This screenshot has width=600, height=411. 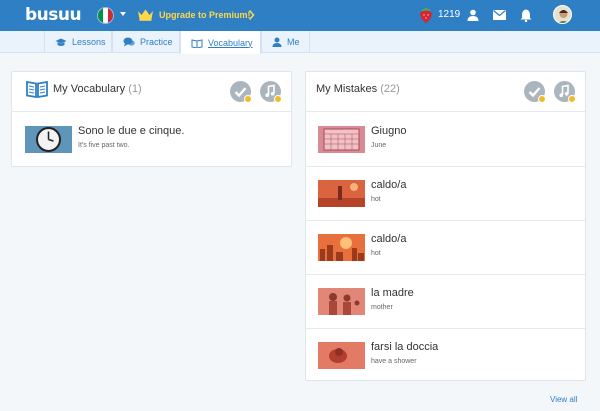 What do you see at coordinates (89, 89) in the screenshot?
I see `vocabulary-title: My Vocabulary` at bounding box center [89, 89].